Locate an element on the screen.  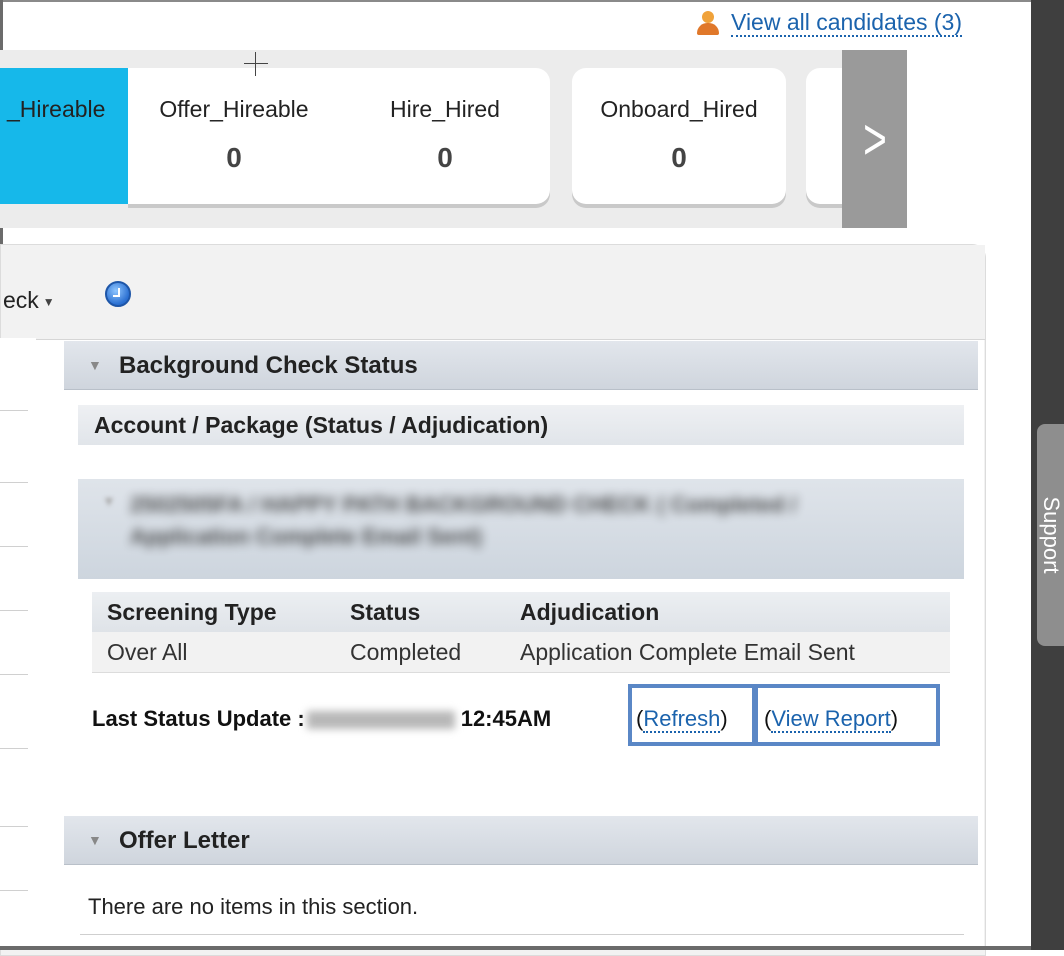
view-report-link-wrap: (View Report) is located at coordinates (831, 719).